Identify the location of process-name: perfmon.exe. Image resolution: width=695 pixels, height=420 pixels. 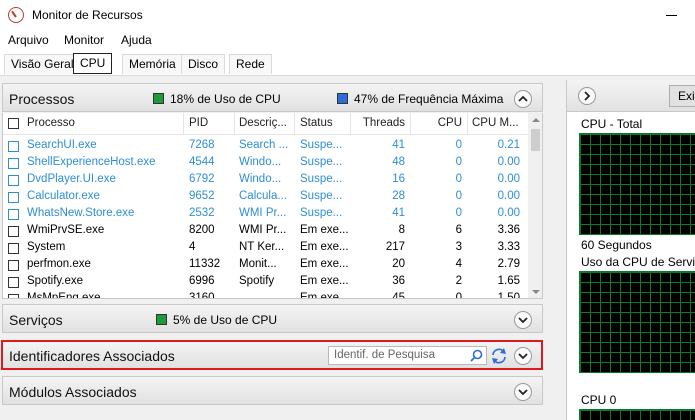
(59, 264).